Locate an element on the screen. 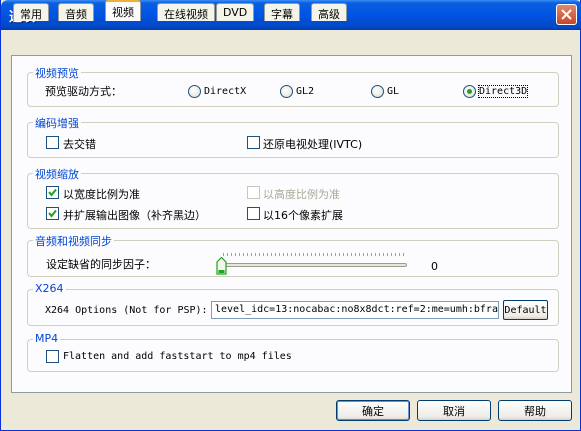  faststart-checkbox is located at coordinates (52, 356).